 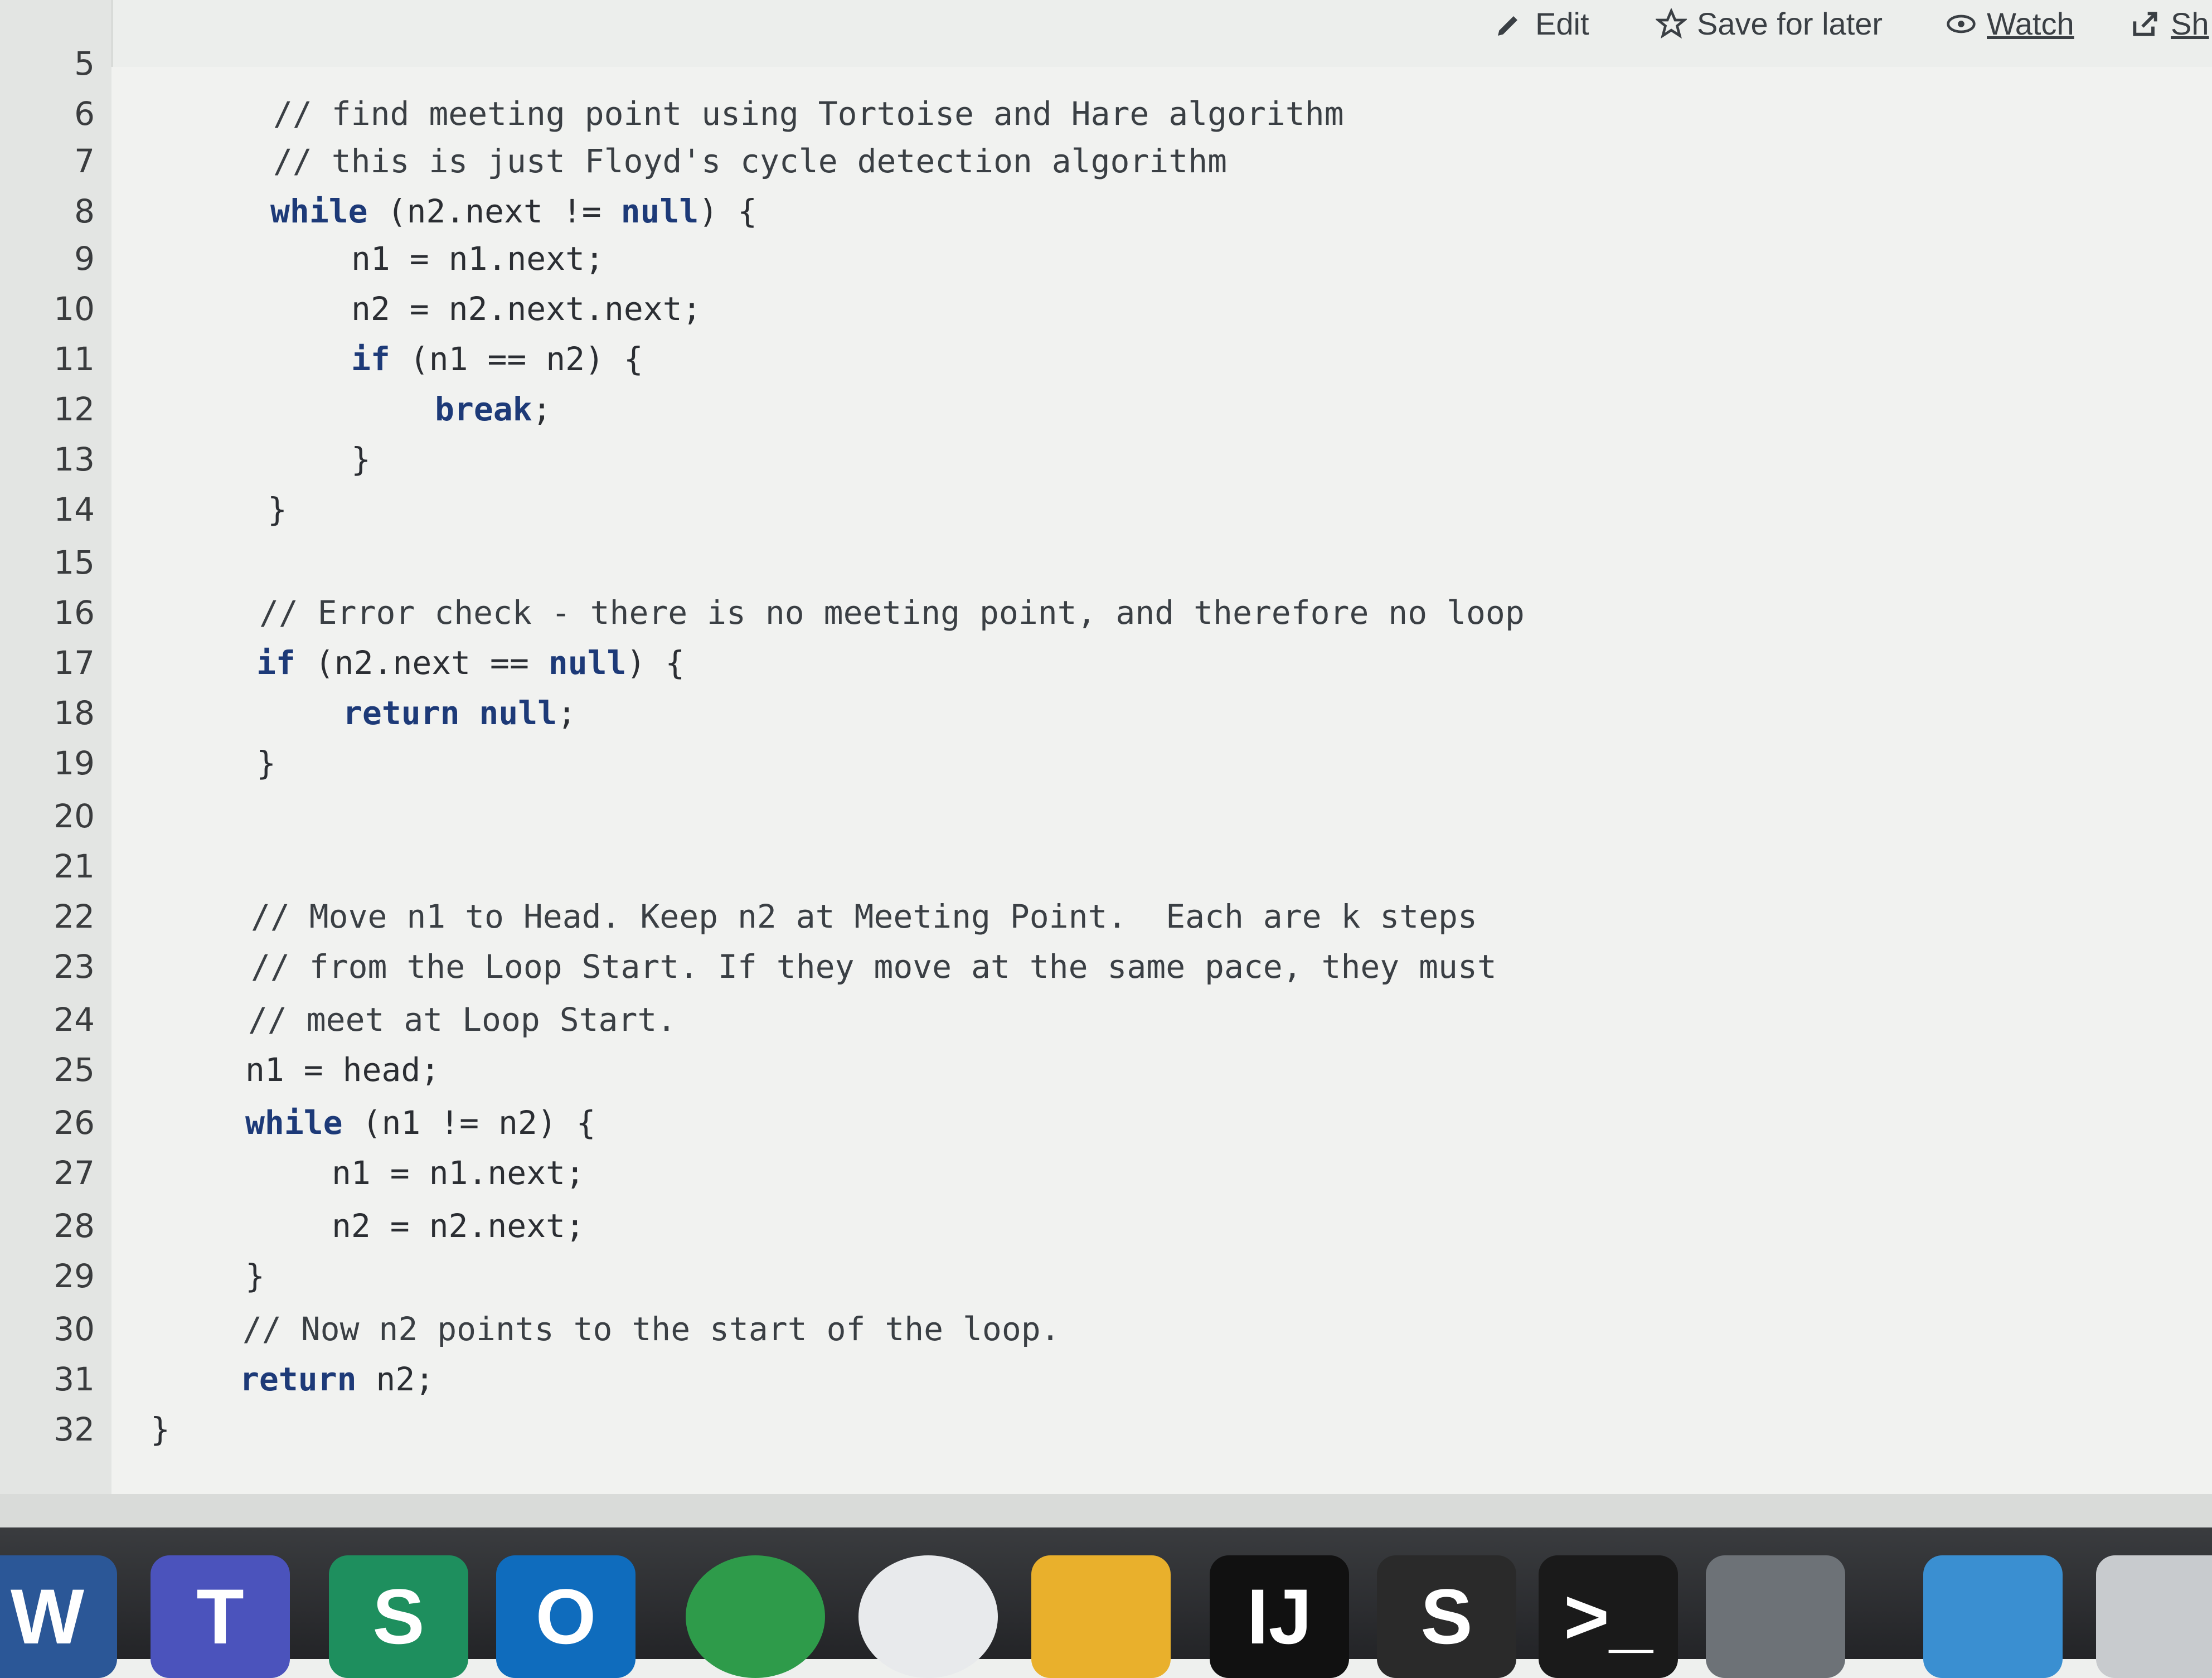 I want to click on line-number: 18, so click(x=74, y=713).